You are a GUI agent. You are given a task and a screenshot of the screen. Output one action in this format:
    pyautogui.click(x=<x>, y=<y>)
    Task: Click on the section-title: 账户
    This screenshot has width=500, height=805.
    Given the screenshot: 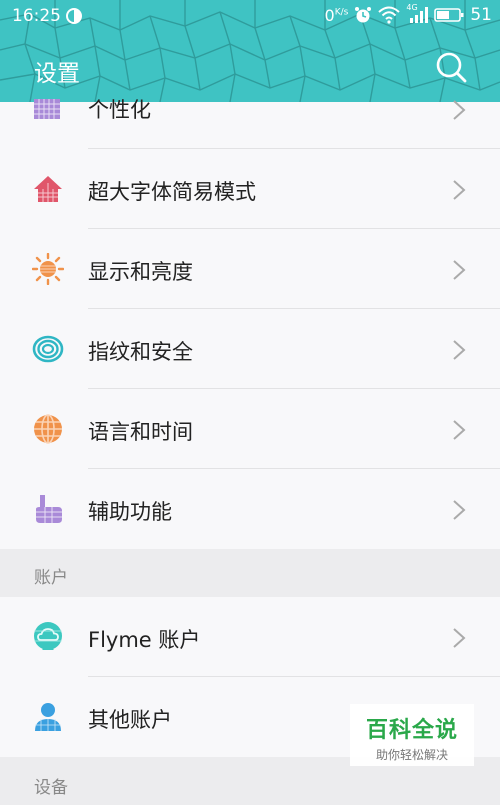 What is the action you would take?
    pyautogui.click(x=51, y=578)
    